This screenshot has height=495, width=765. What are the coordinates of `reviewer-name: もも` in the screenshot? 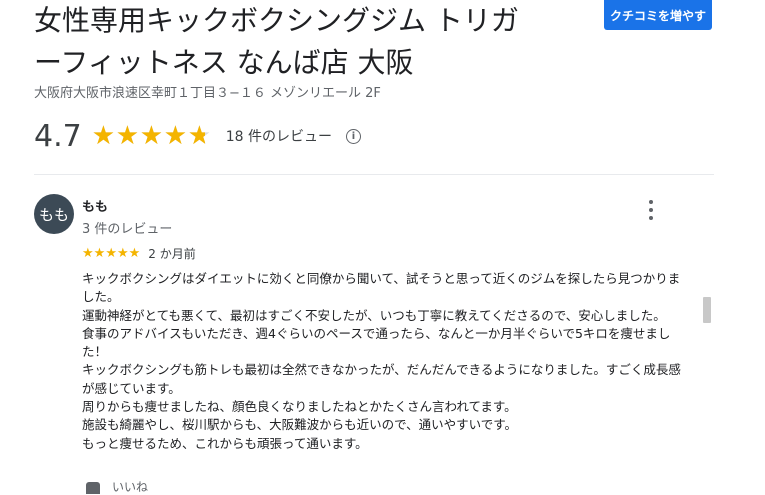 It's located at (95, 205).